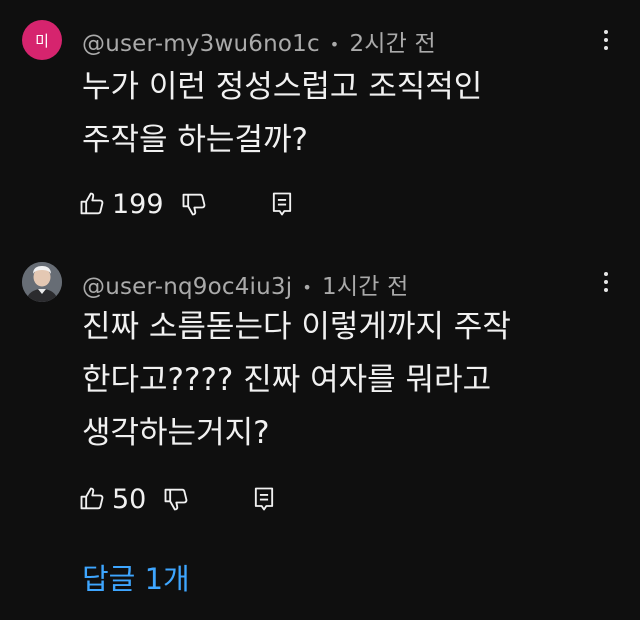 The width and height of the screenshot is (640, 620). I want to click on avatar: 미, so click(42, 40).